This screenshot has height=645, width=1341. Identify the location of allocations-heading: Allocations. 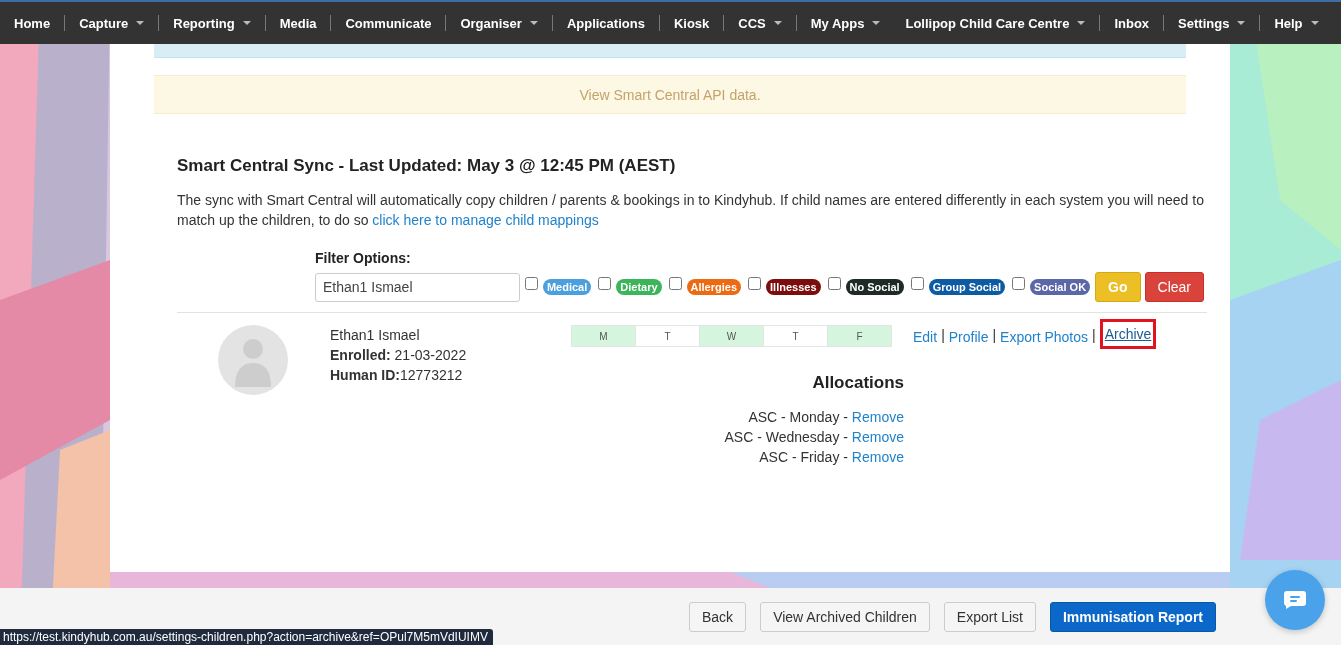
(858, 383).